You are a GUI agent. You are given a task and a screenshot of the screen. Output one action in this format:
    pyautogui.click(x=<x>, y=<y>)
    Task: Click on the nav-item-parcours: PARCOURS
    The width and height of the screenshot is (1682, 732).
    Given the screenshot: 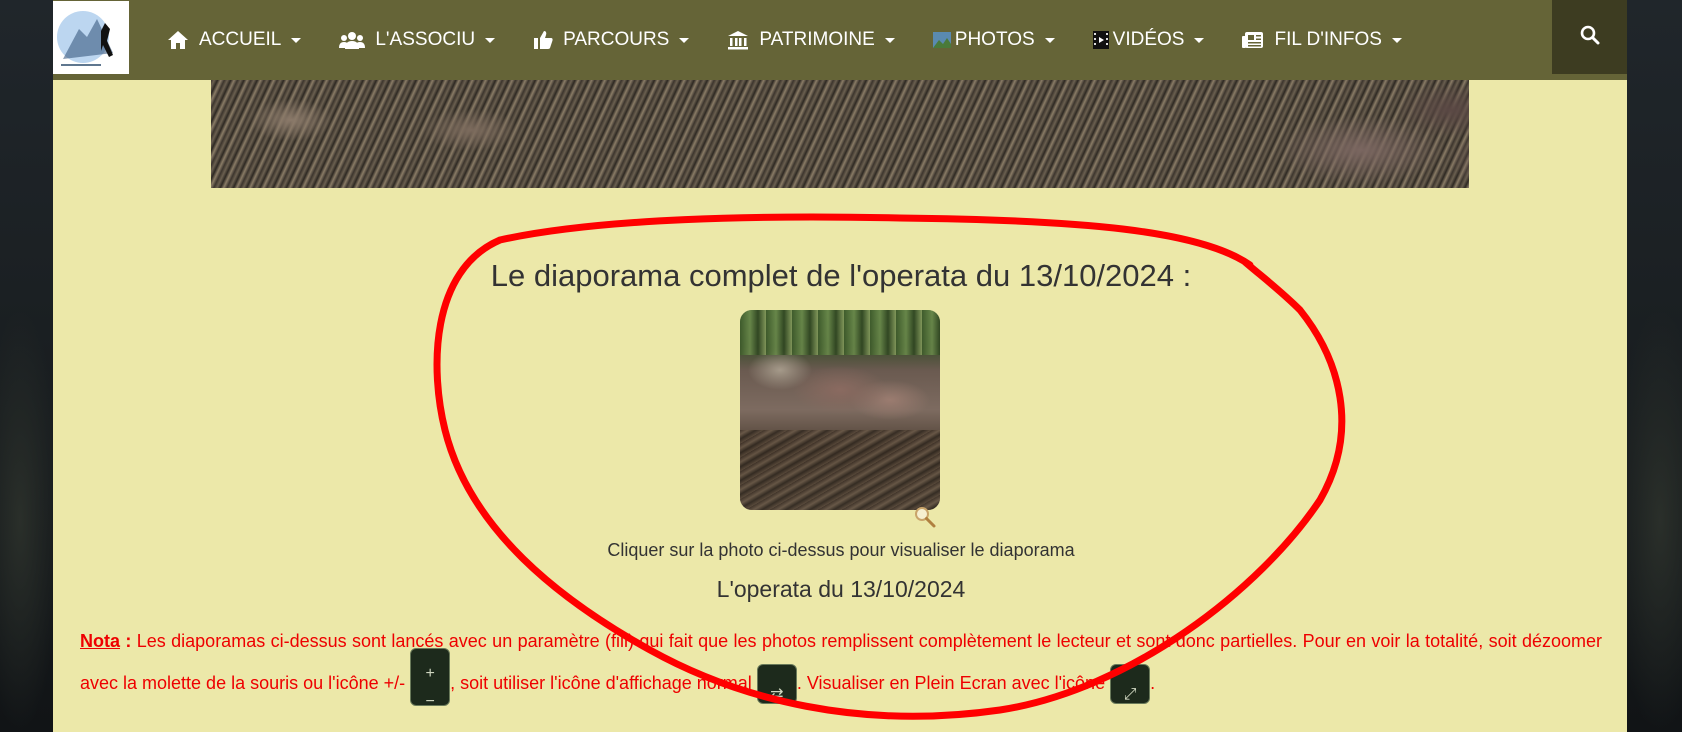 What is the action you would take?
    pyautogui.click(x=611, y=40)
    